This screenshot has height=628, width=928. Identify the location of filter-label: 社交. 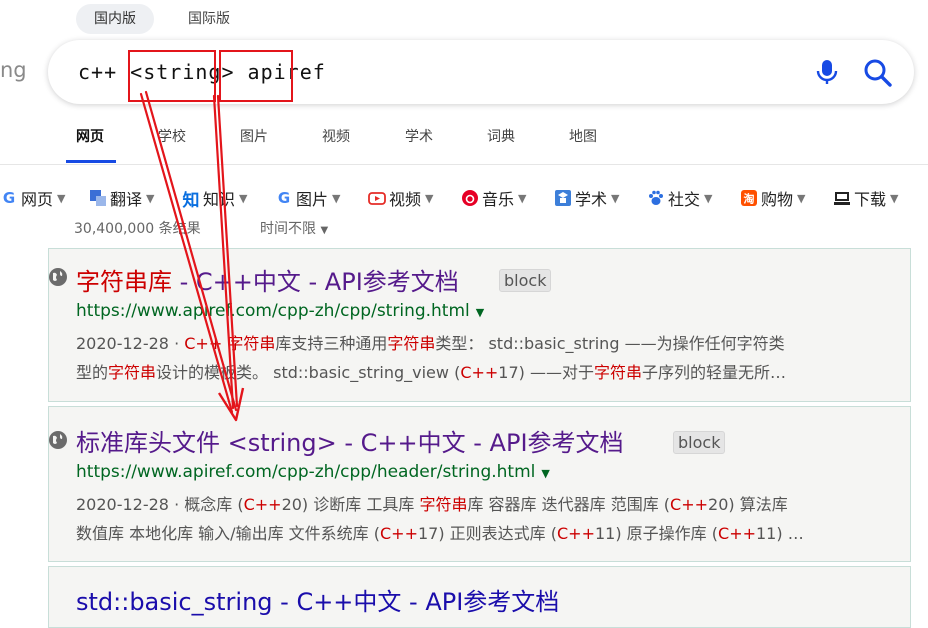
(684, 199).